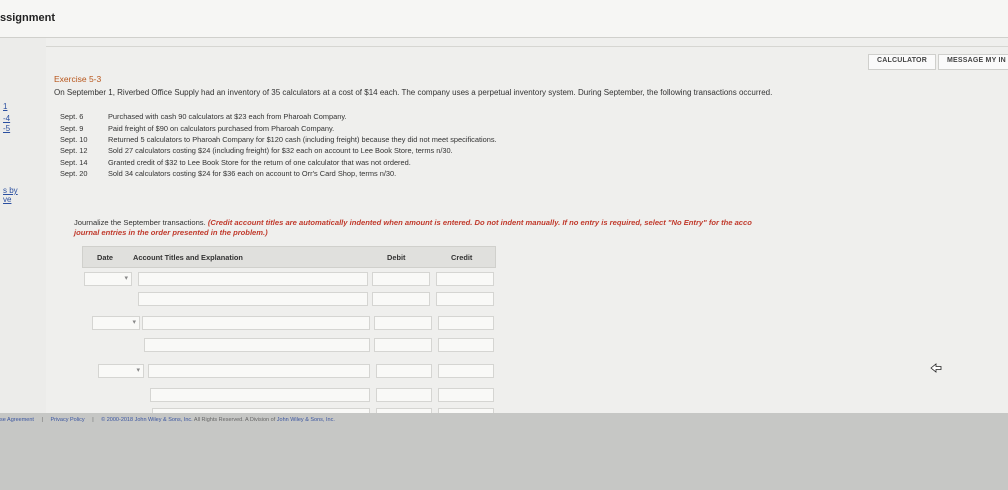  What do you see at coordinates (105, 257) in the screenshot?
I see `col-date: Date` at bounding box center [105, 257].